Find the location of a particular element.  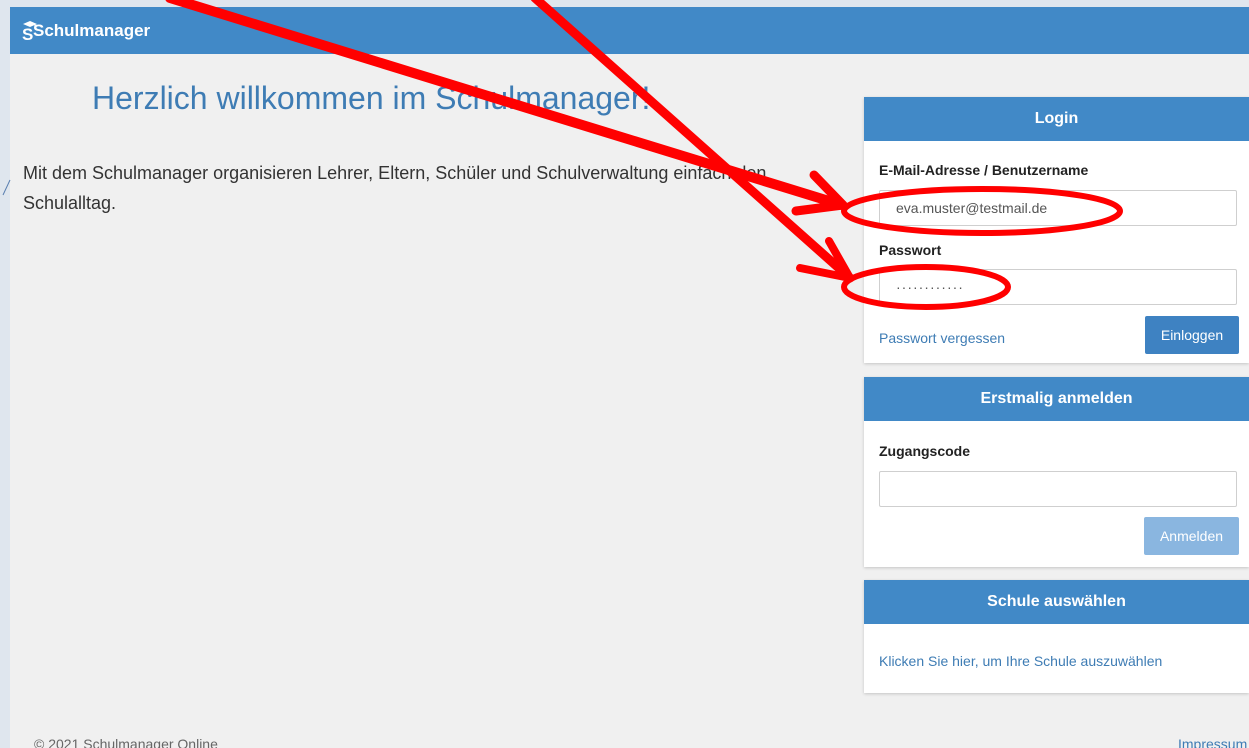

brand-name: Schulmanager is located at coordinates (92, 30).